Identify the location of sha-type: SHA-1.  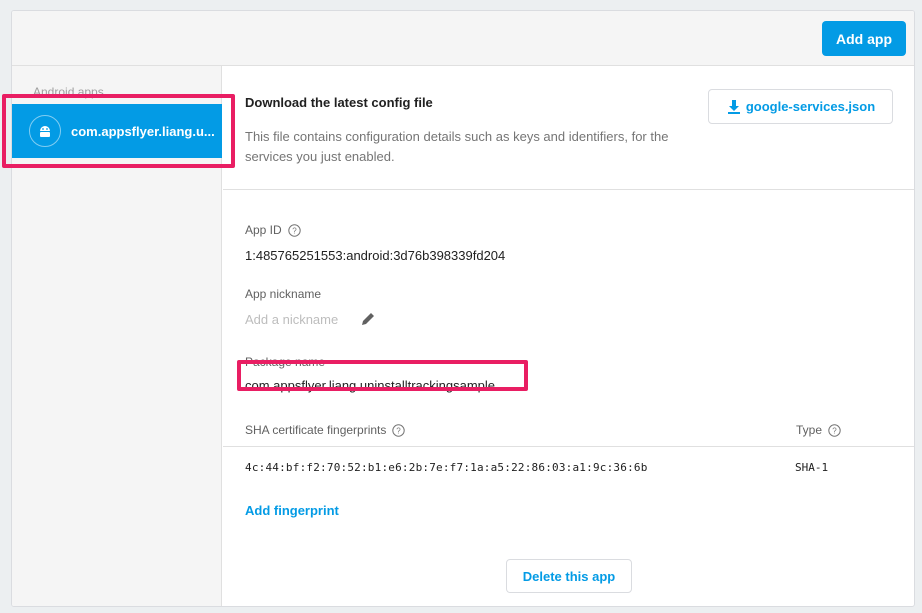
(812, 467).